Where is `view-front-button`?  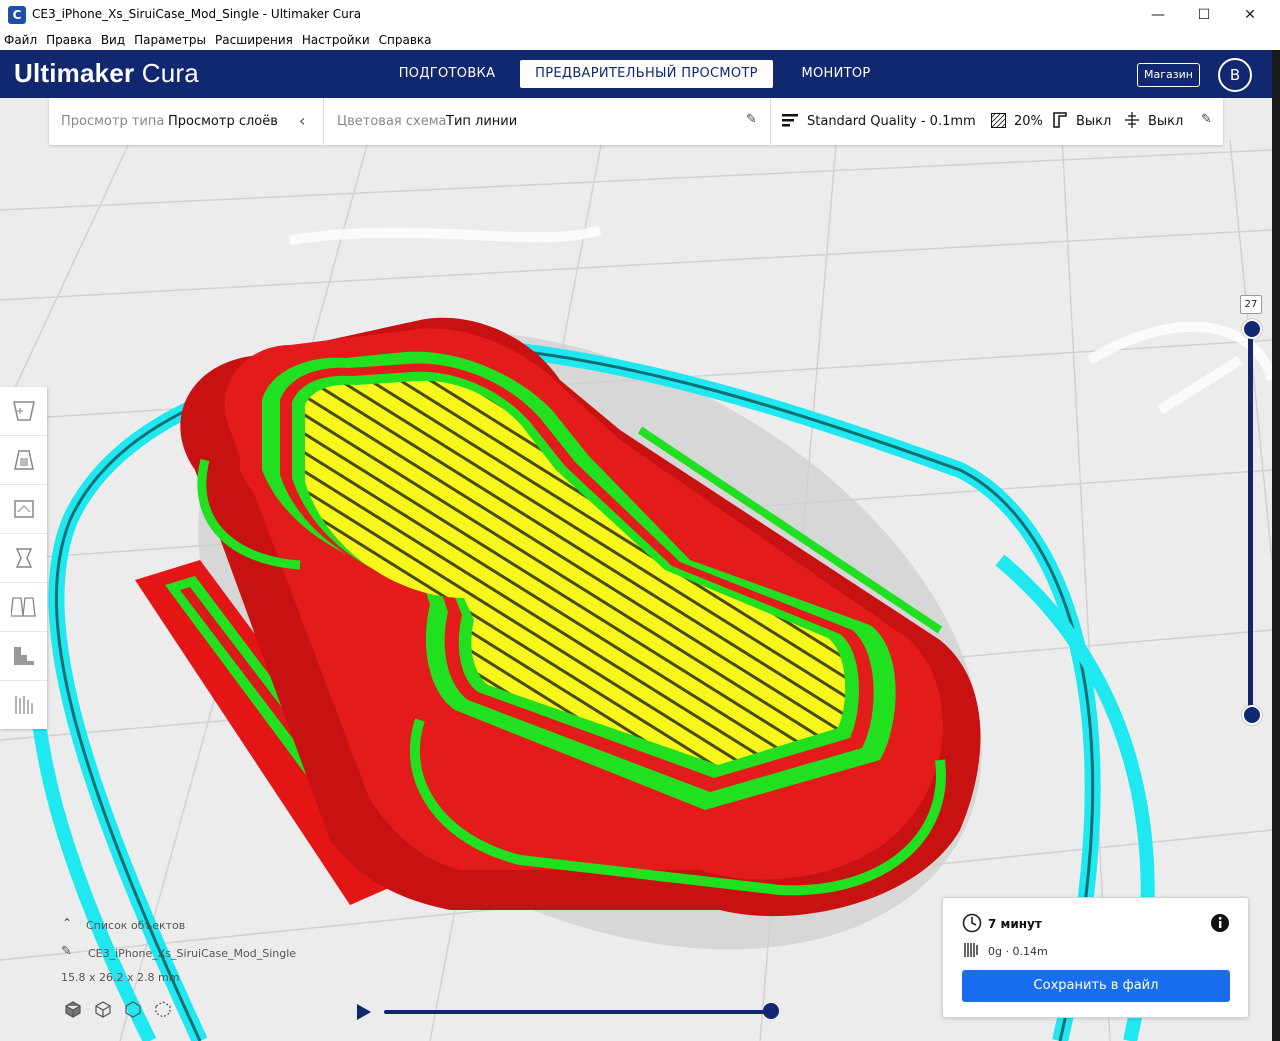
view-front-button is located at coordinates (23, 460).